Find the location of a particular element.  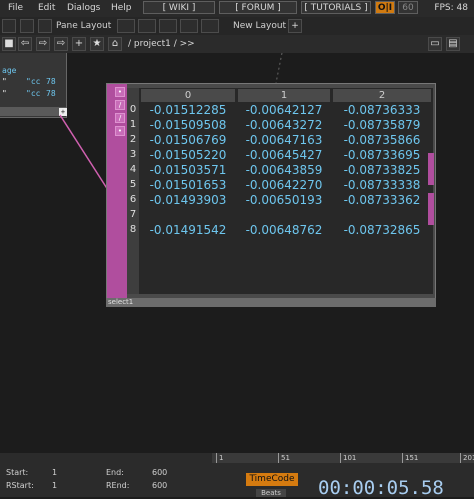

forward-icon: ⇨ is located at coordinates (43, 44).